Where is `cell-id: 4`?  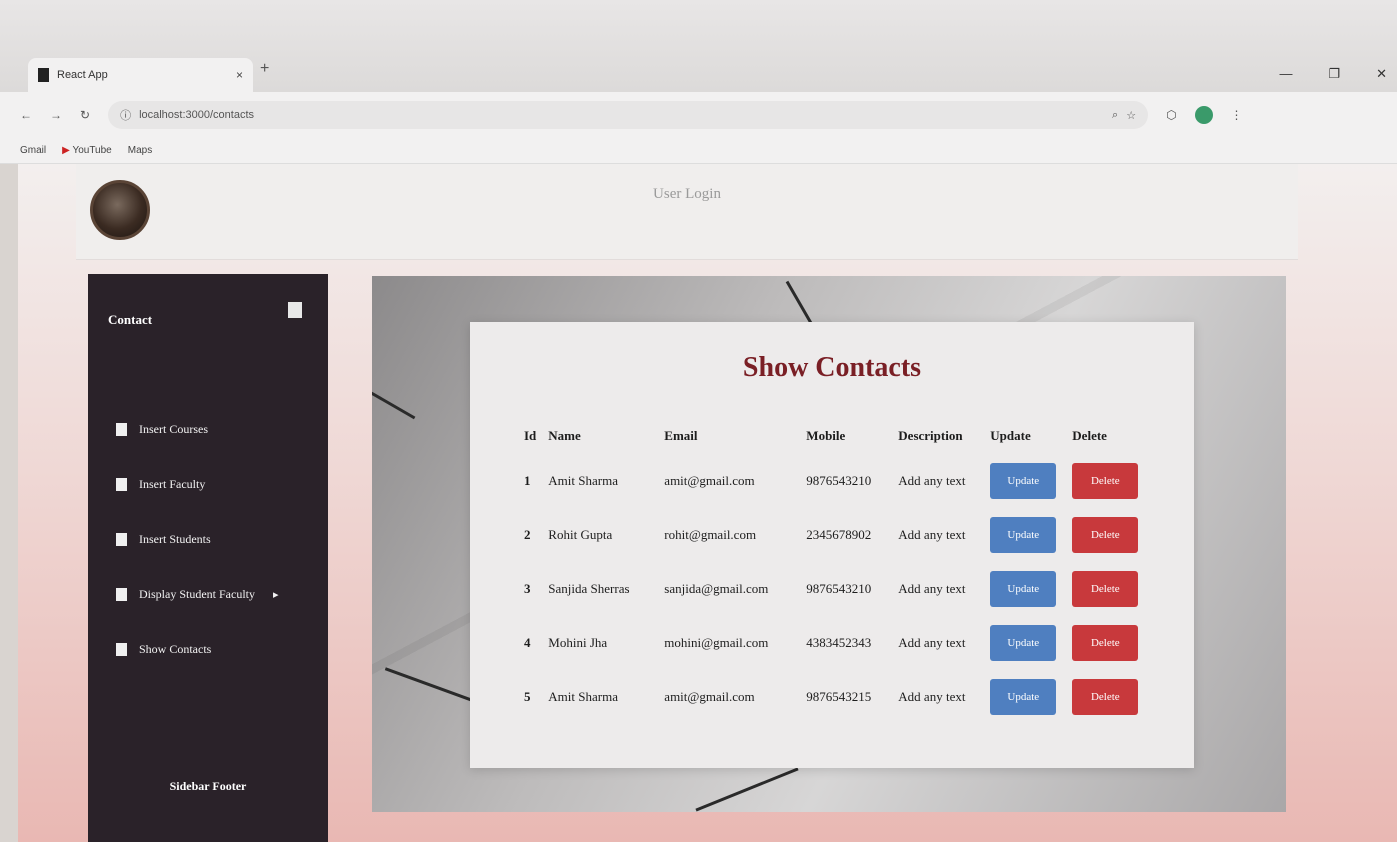 cell-id: 4 is located at coordinates (527, 642).